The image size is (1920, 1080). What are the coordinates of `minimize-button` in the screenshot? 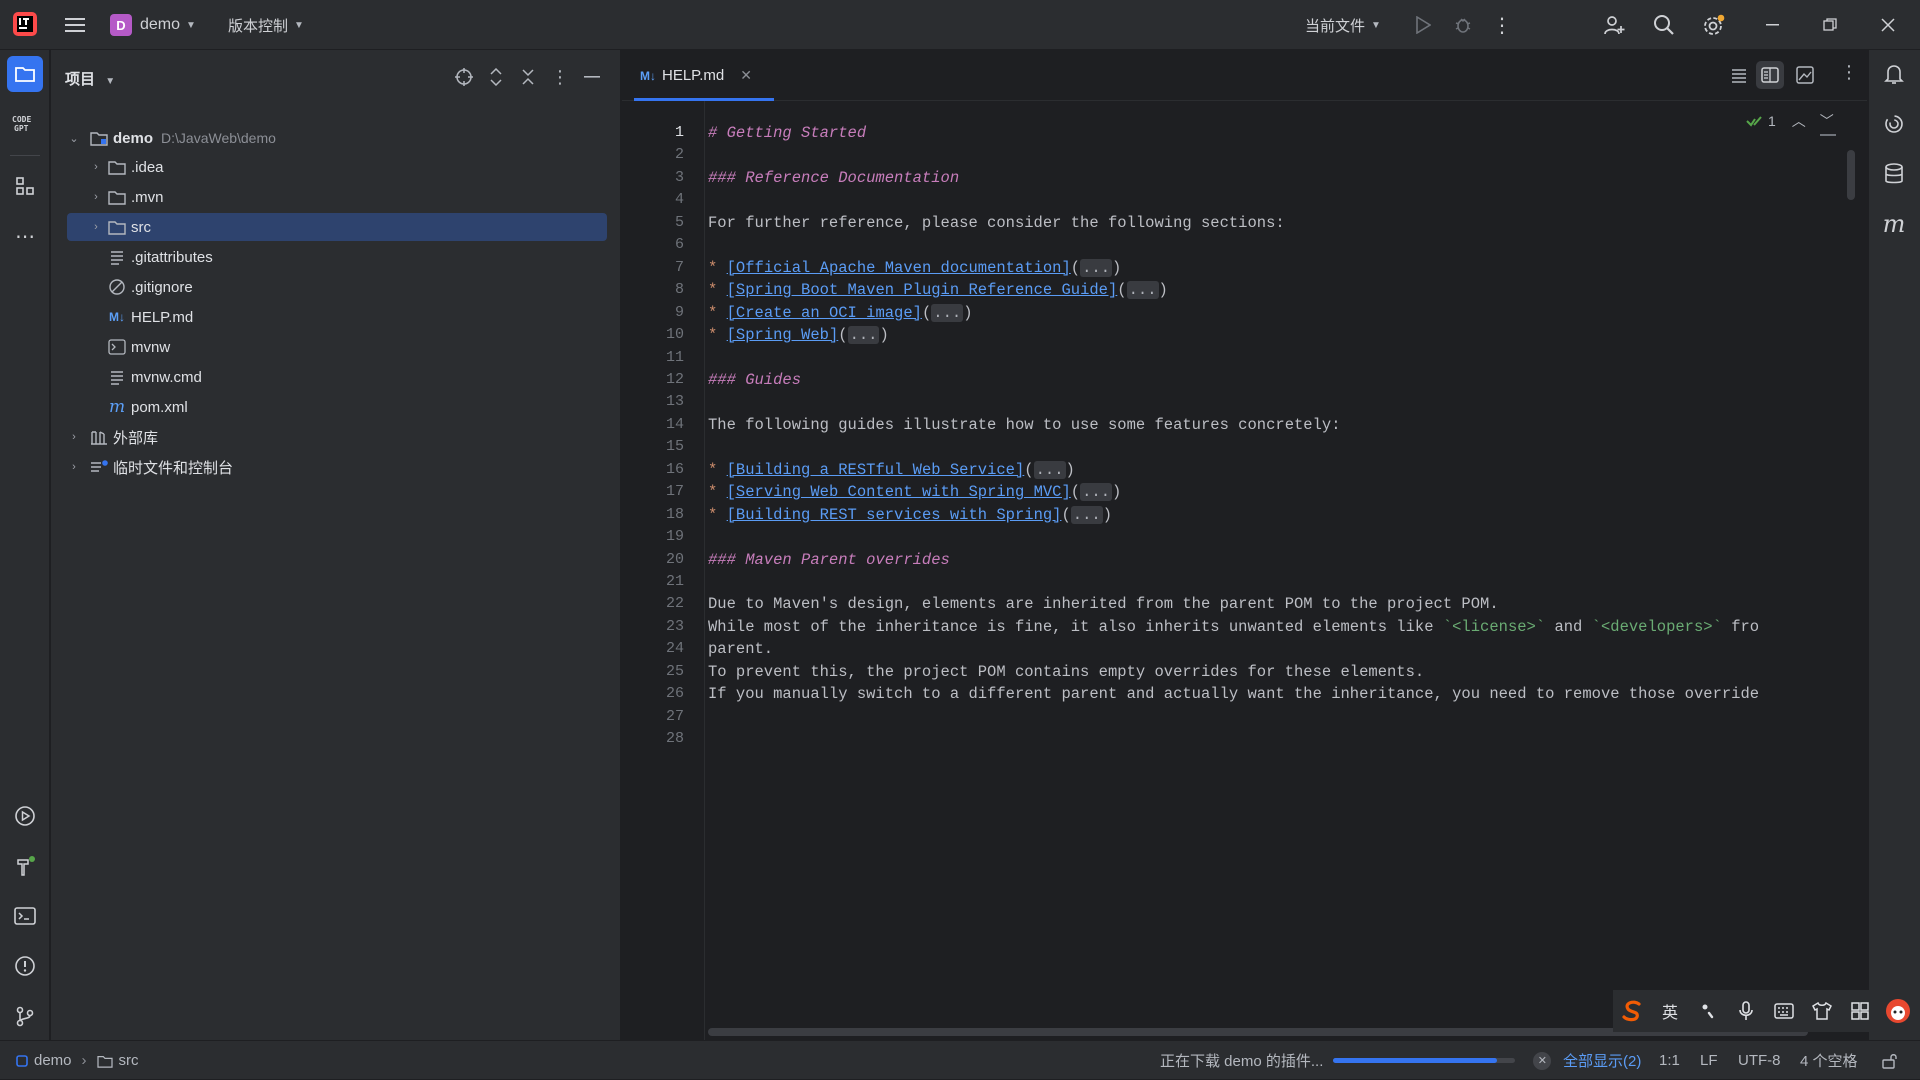 It's located at (1773, 25).